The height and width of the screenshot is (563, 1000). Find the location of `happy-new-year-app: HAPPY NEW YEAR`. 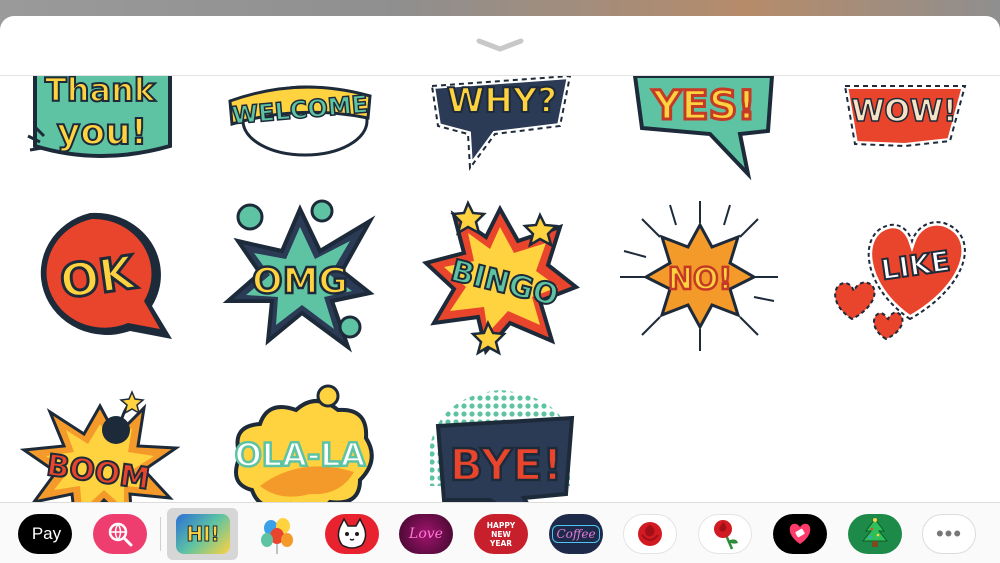

happy-new-year-app: HAPPY NEW YEAR is located at coordinates (501, 534).